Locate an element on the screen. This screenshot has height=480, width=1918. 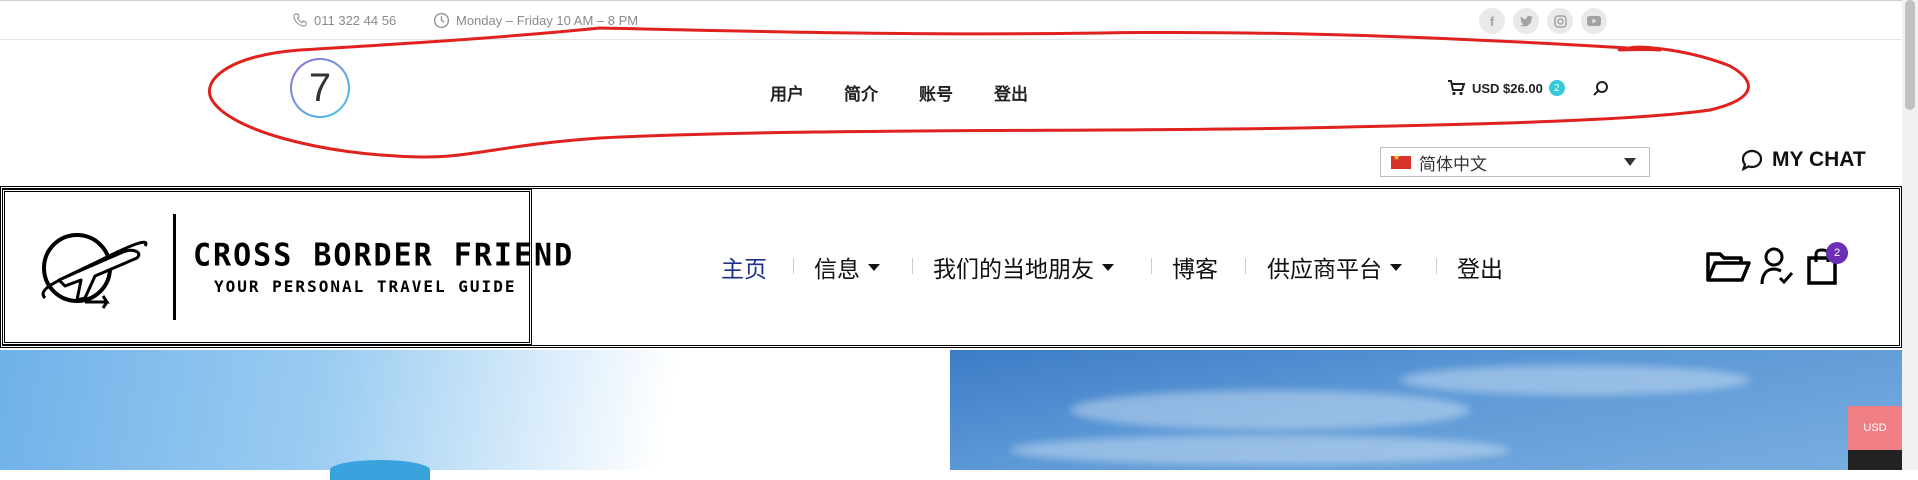
nav-item-users: 用户 is located at coordinates (787, 92).